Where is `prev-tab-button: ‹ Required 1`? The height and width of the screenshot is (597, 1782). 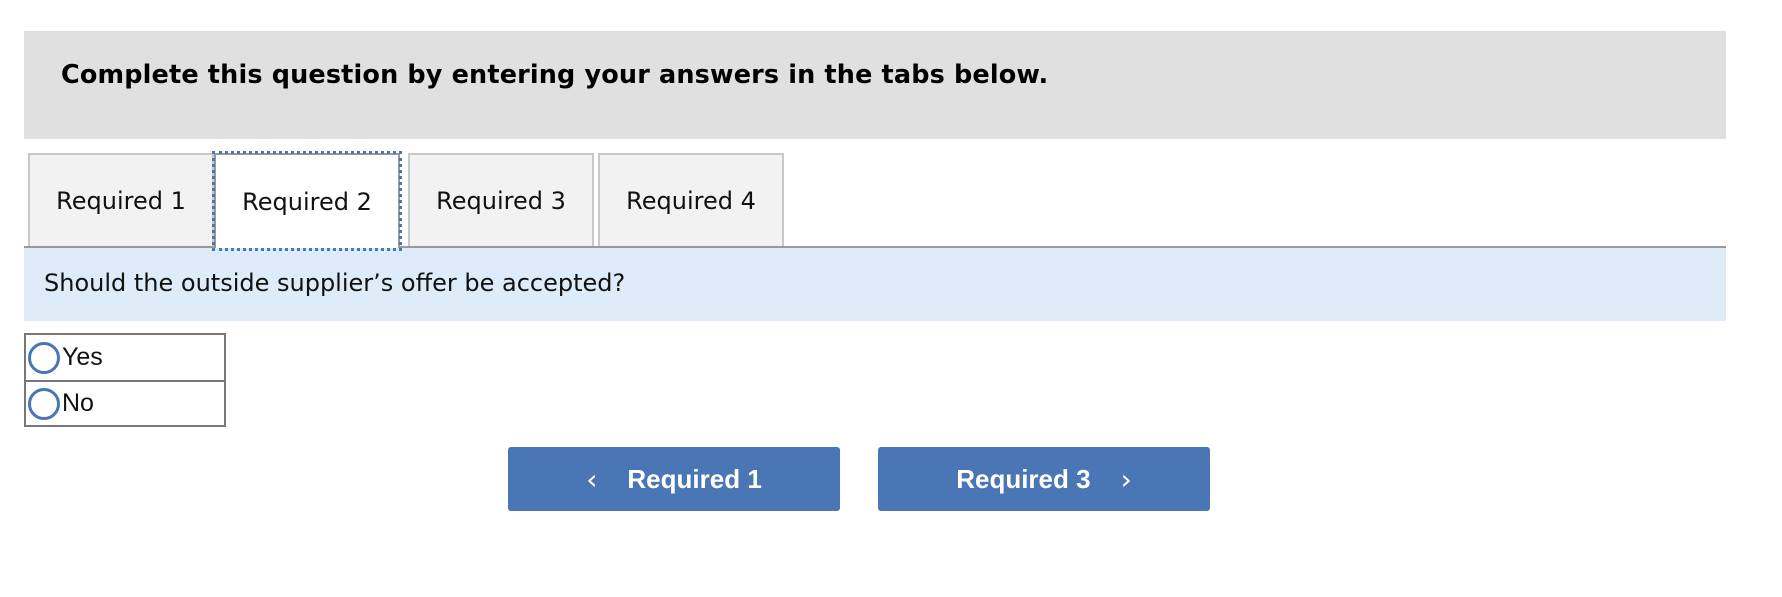 prev-tab-button: ‹ Required 1 is located at coordinates (674, 479).